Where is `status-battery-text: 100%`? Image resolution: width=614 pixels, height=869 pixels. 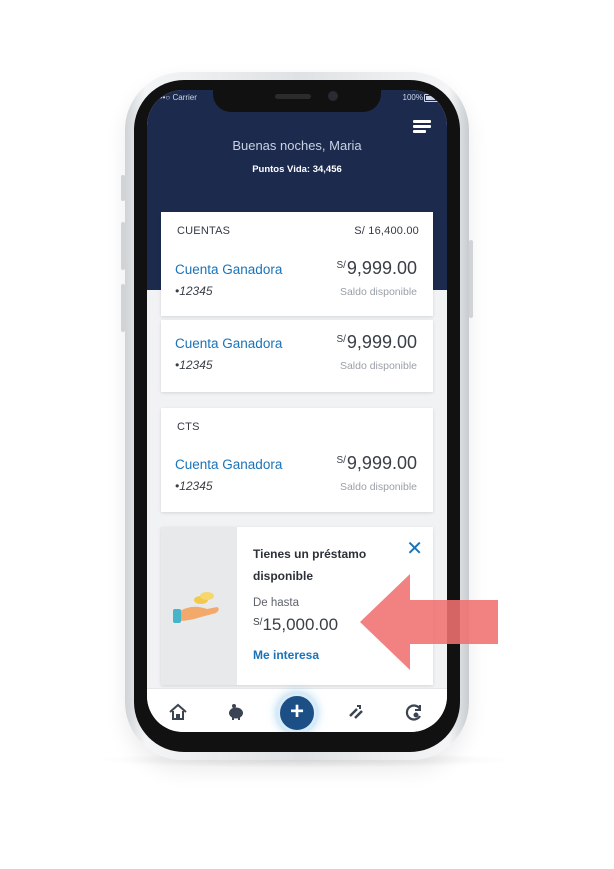 status-battery-text: 100% is located at coordinates (412, 97).